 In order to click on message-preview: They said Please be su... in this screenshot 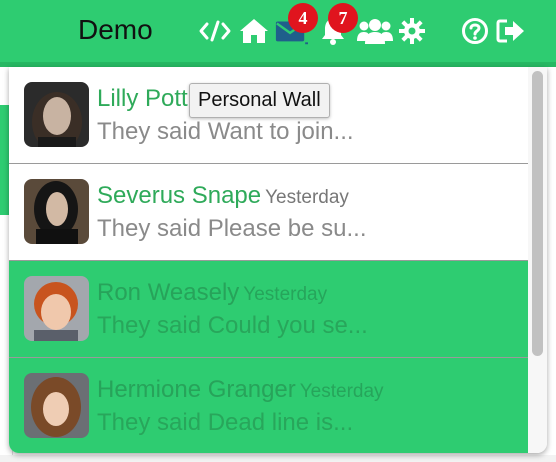, I will do `click(232, 228)`.